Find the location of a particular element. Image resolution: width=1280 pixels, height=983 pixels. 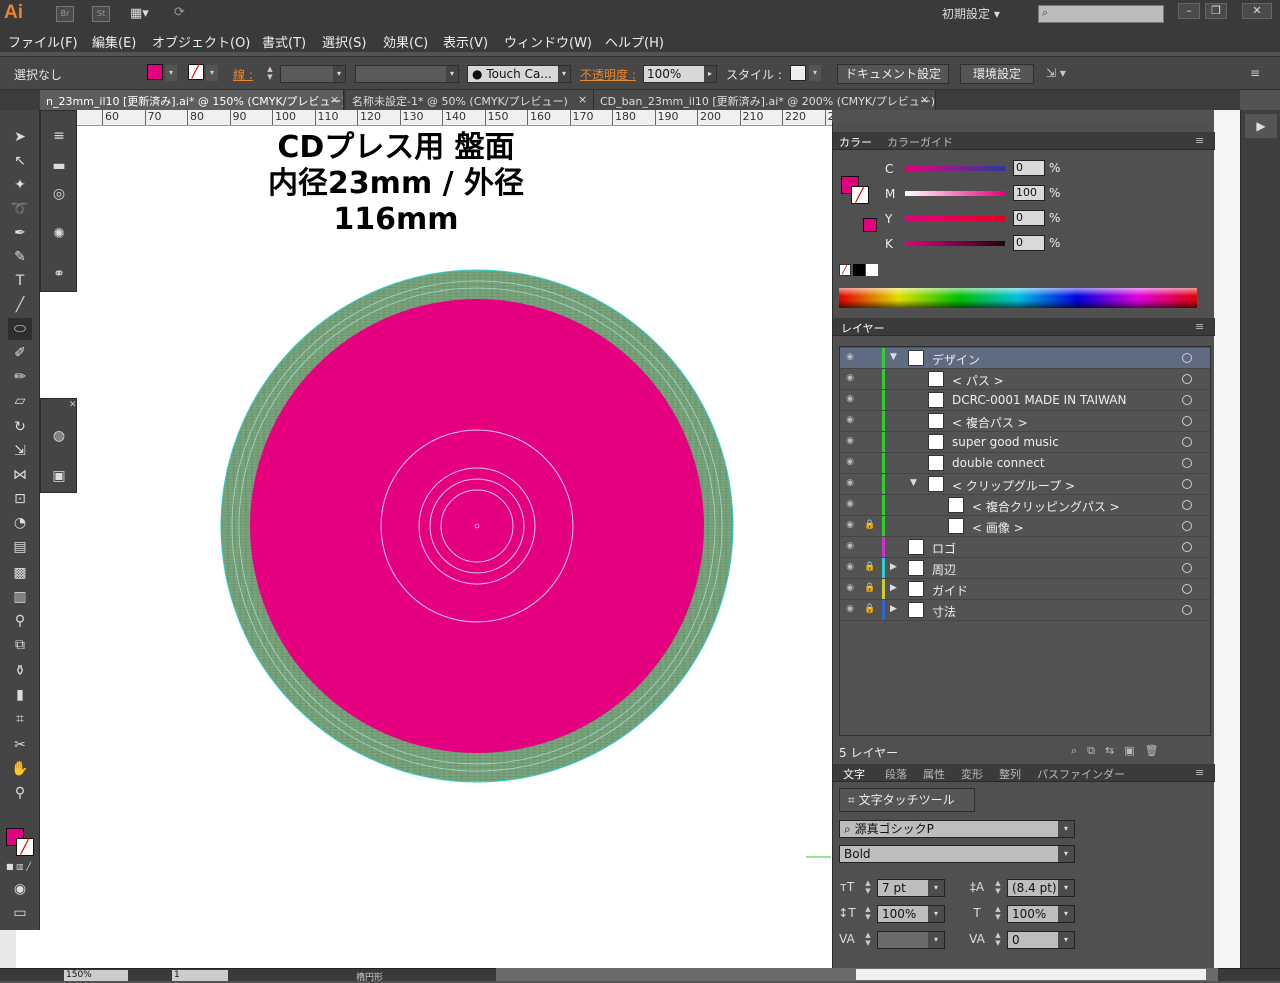

eyedropper-tool-icon: ⚲ is located at coordinates (20, 621).